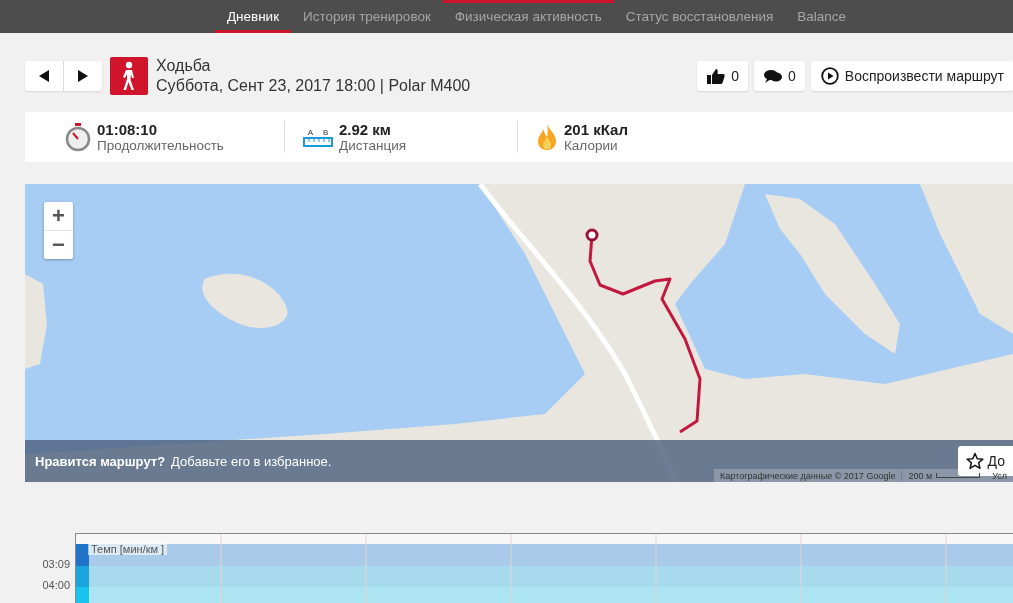 This screenshot has width=1013, height=603. What do you see at coordinates (528, 16) in the screenshot?
I see `nav-tab: Физическая активность` at bounding box center [528, 16].